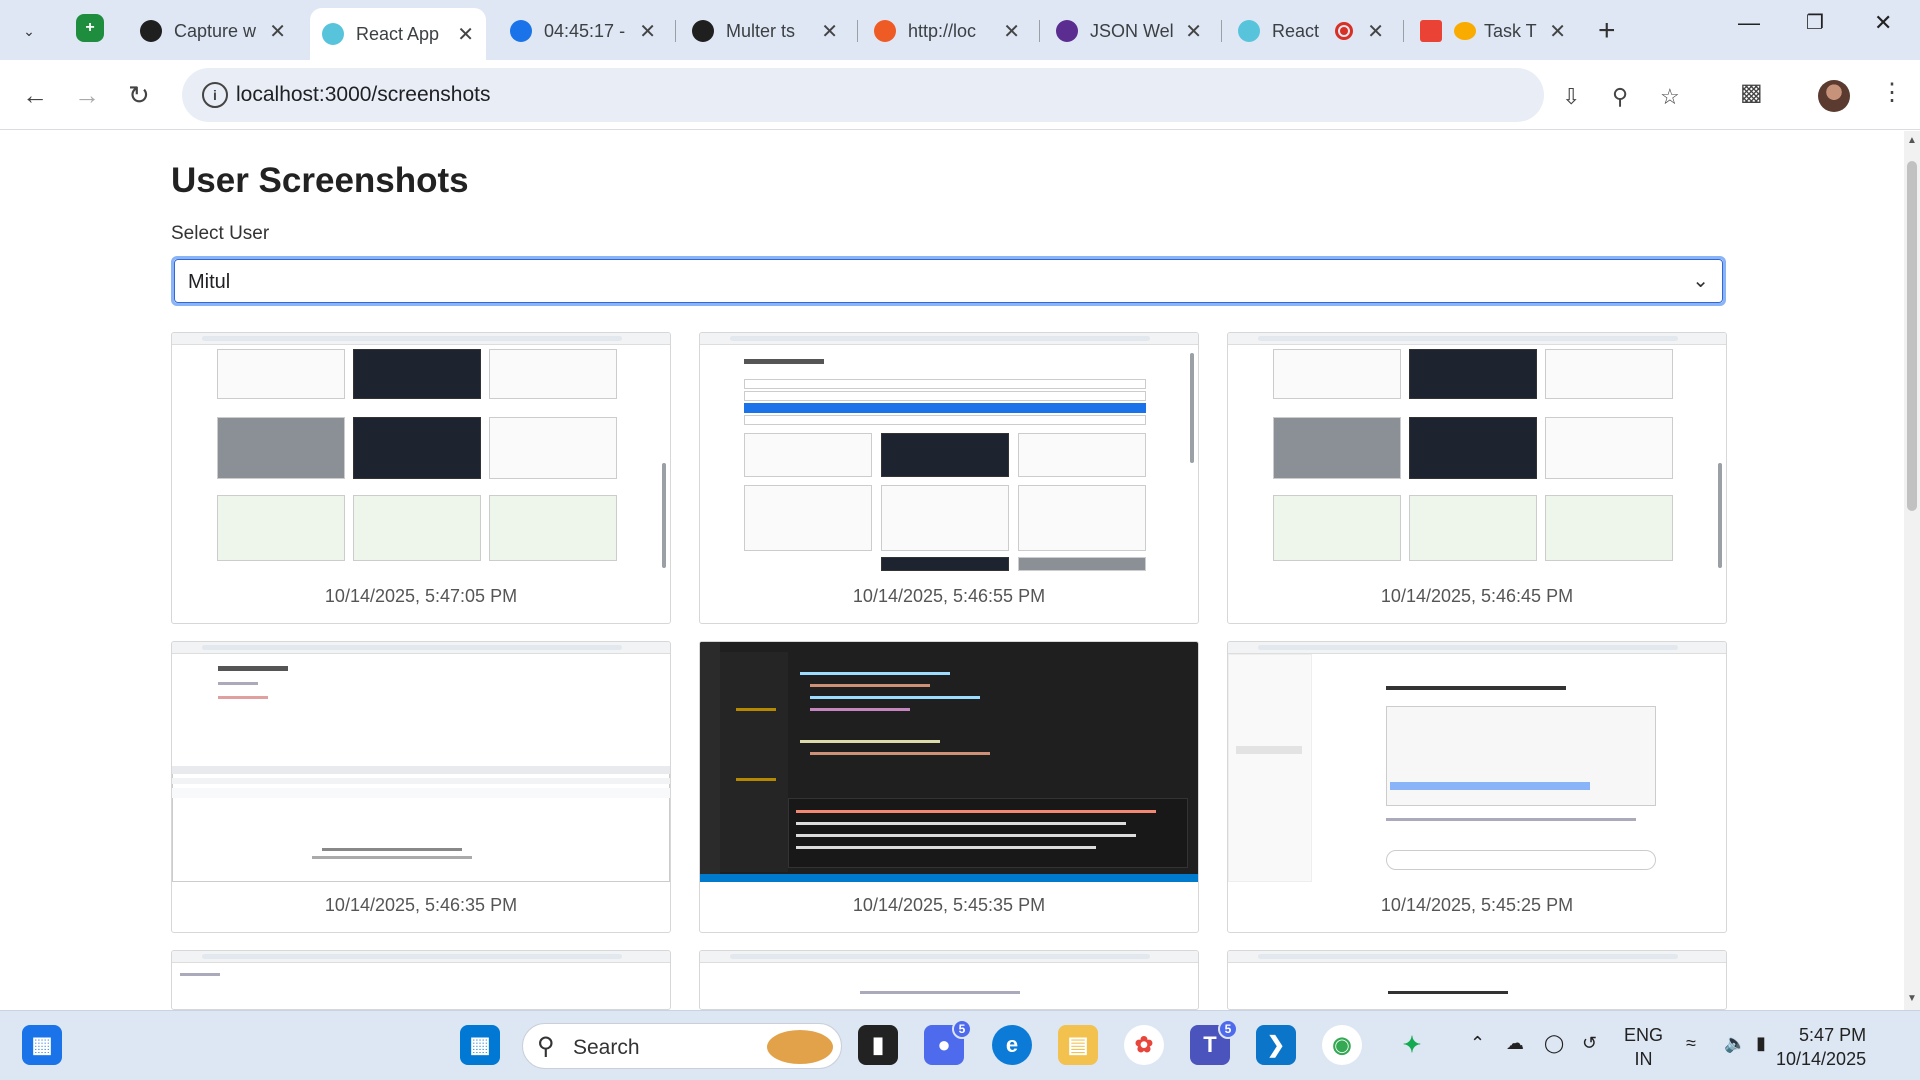 The width and height of the screenshot is (1920, 1080). I want to click on chrome-icon: ◉, so click(1342, 1045).